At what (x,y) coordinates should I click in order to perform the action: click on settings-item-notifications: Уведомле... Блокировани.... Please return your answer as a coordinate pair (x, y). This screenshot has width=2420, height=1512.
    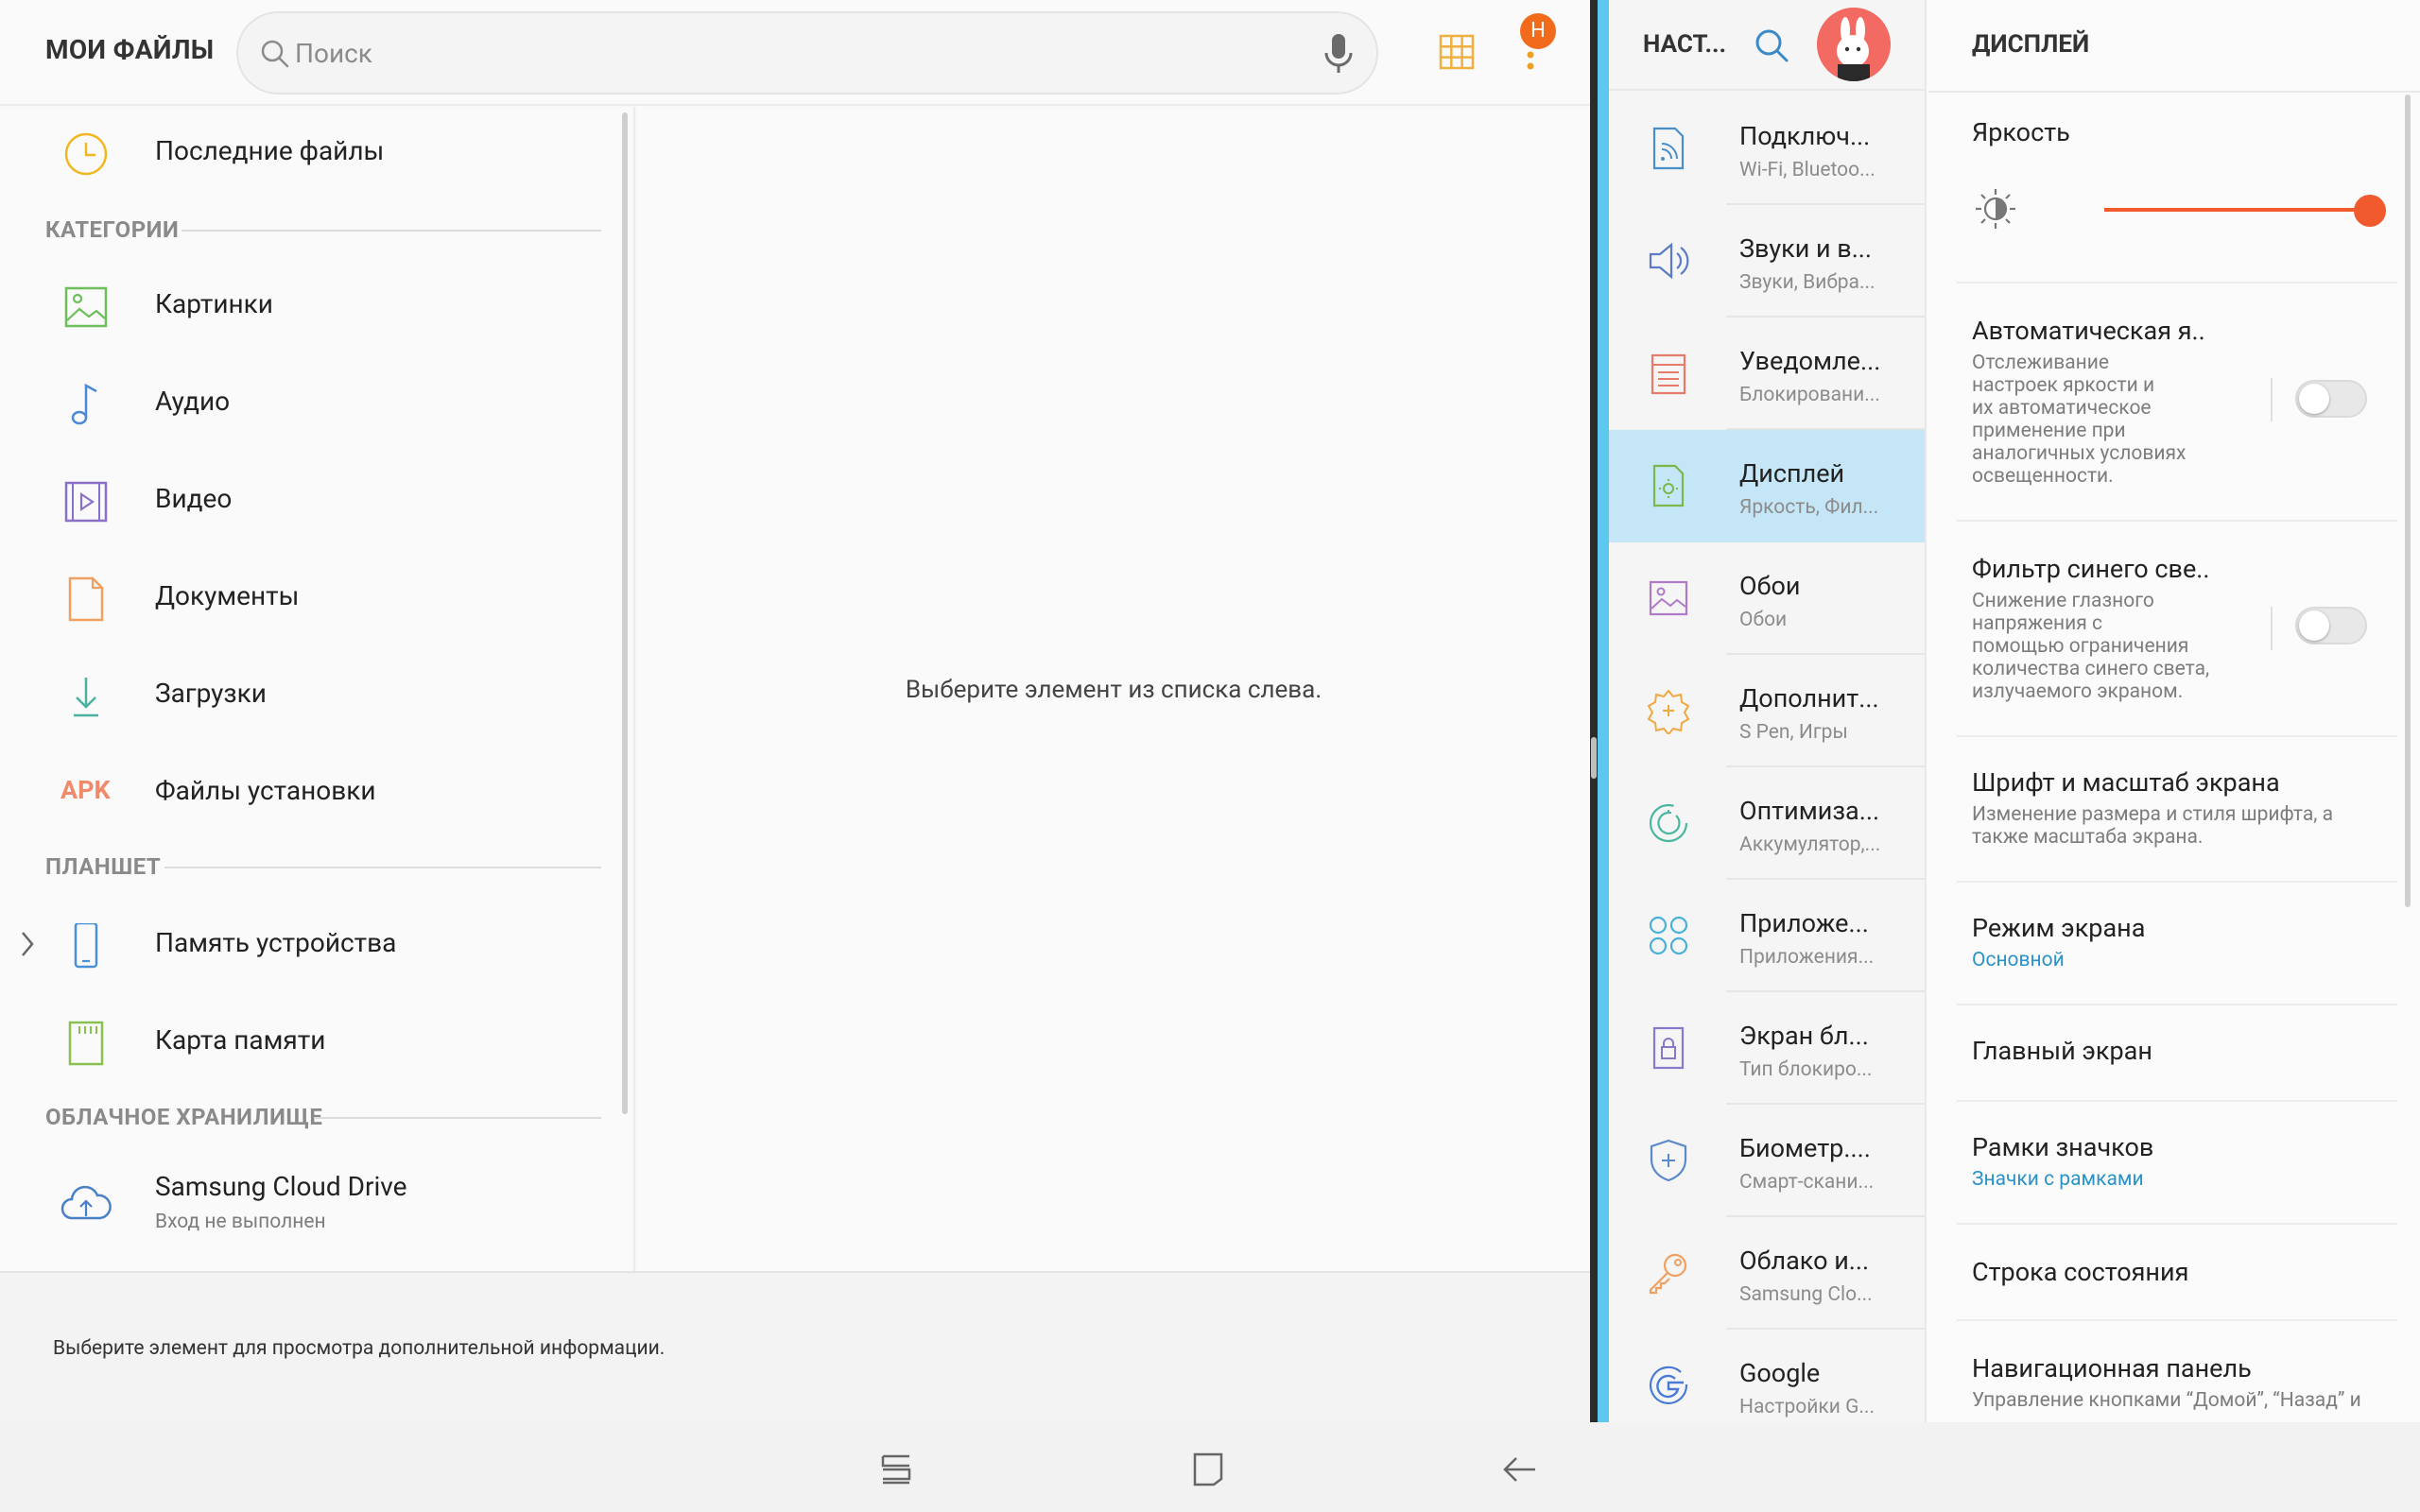
    Looking at the image, I should click on (1767, 374).